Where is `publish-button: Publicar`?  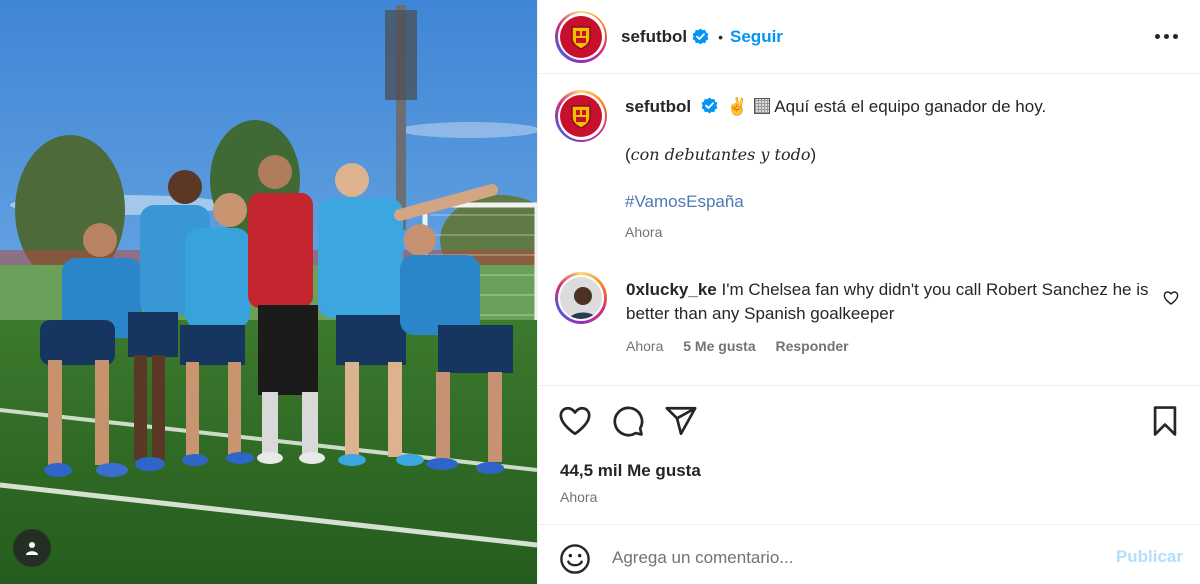 publish-button: Publicar is located at coordinates (1149, 557).